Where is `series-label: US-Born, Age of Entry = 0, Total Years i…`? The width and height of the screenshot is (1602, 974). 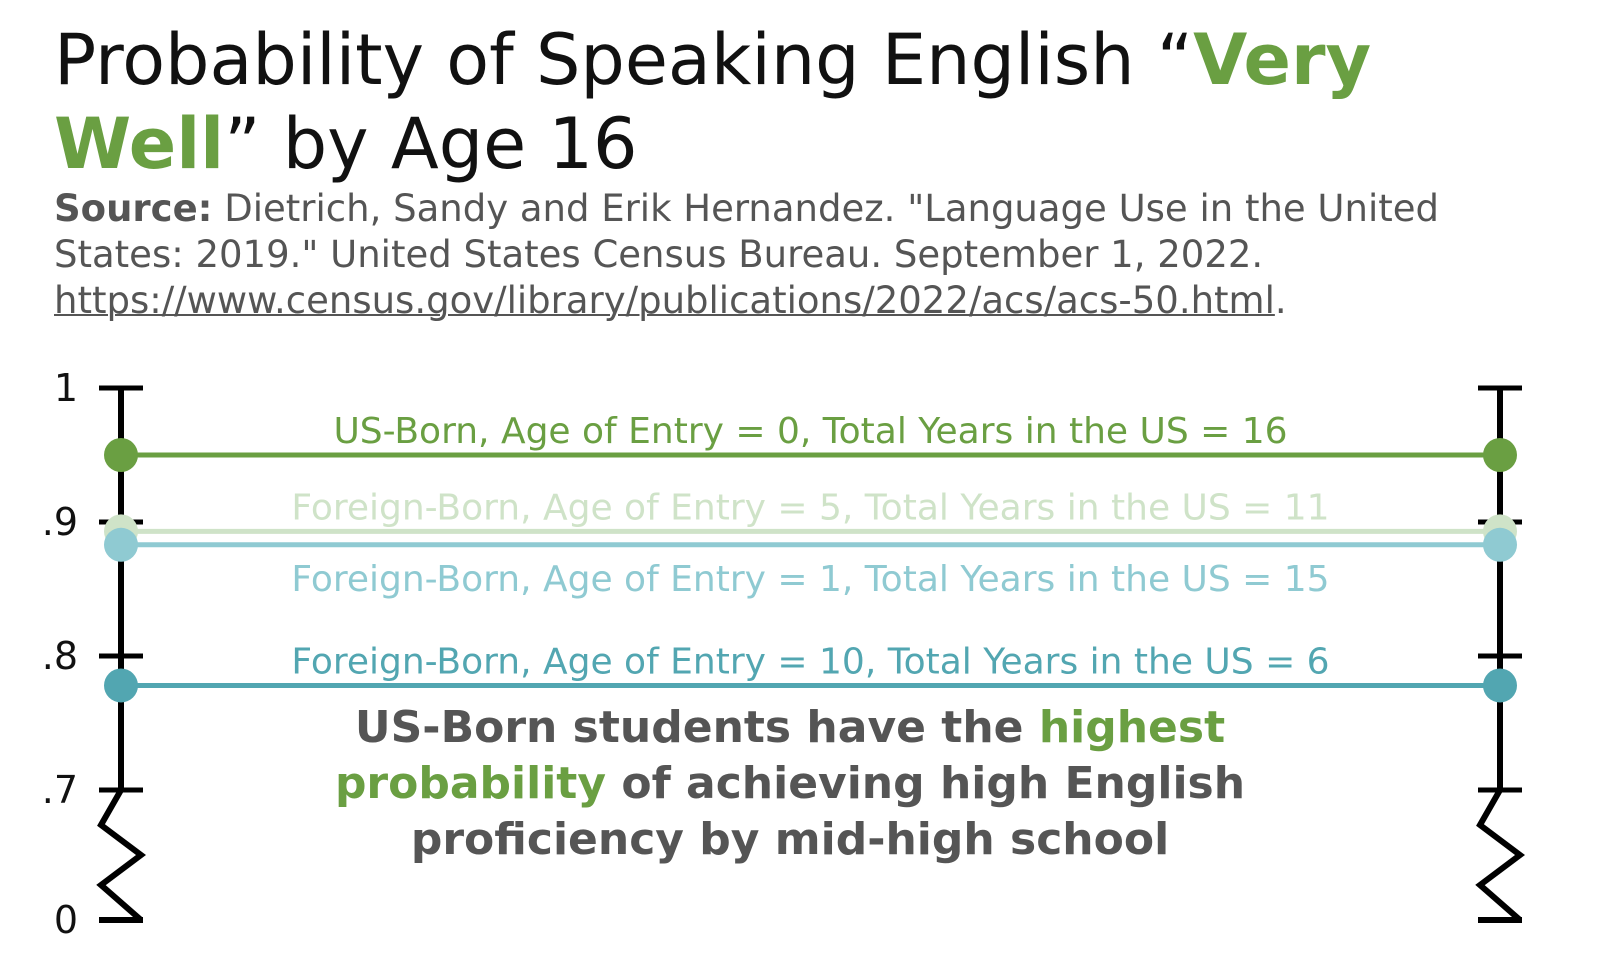 series-label: US-Born, Age of Entry = 0, Total Years i… is located at coordinates (810, 431).